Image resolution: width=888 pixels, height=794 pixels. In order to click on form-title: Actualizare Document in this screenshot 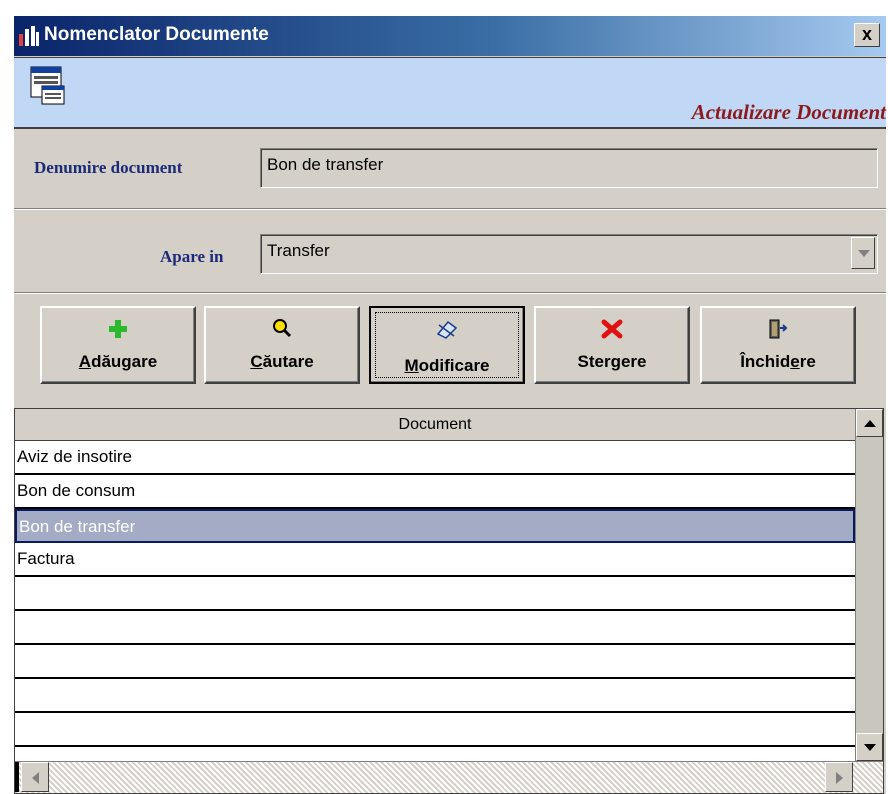, I will do `click(788, 112)`.